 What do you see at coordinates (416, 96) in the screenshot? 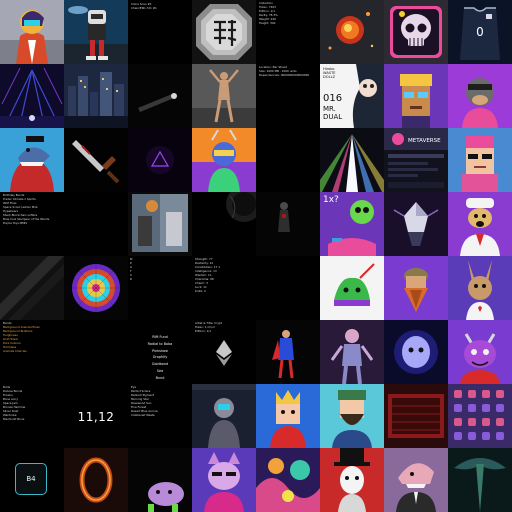
I see `tile-r1c6-pixel-punk` at bounding box center [416, 96].